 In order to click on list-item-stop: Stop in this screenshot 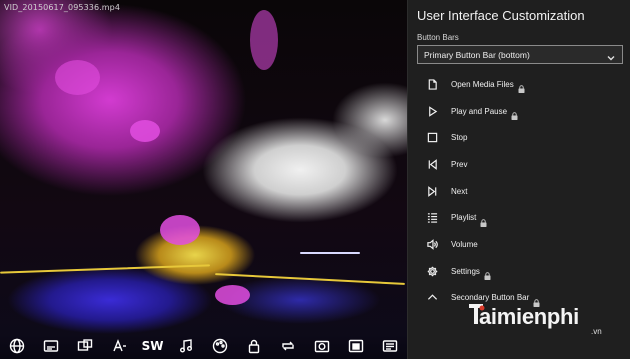, I will do `click(519, 137)`.